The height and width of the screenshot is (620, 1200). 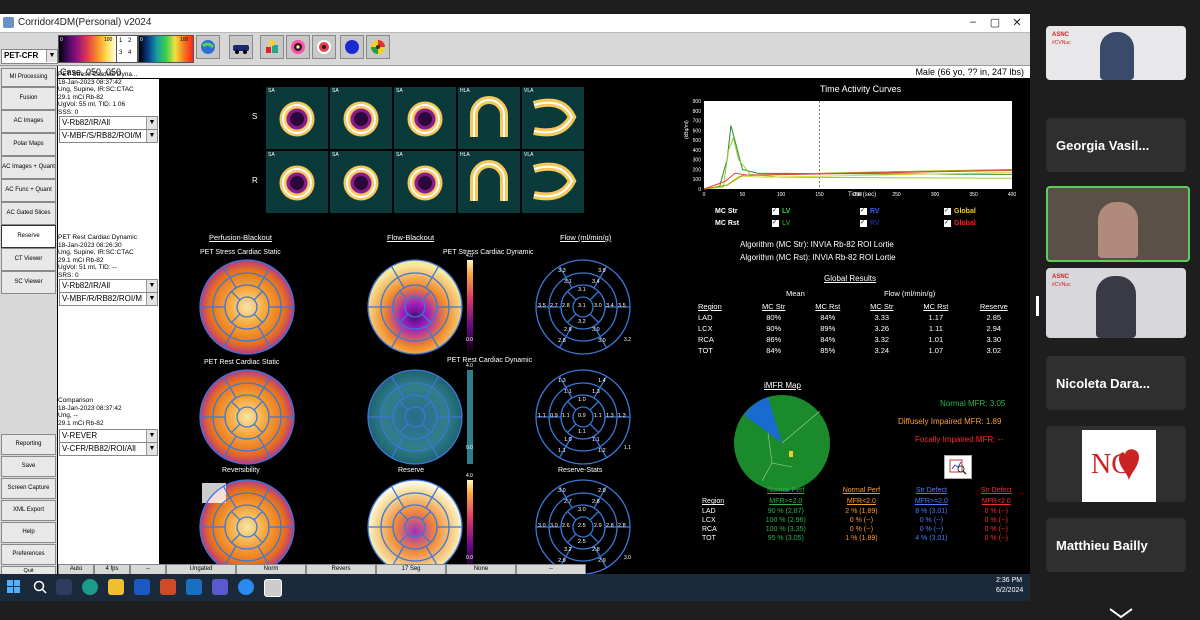 I want to click on sidebar-item-preferences: Preferences, so click(x=28, y=554).